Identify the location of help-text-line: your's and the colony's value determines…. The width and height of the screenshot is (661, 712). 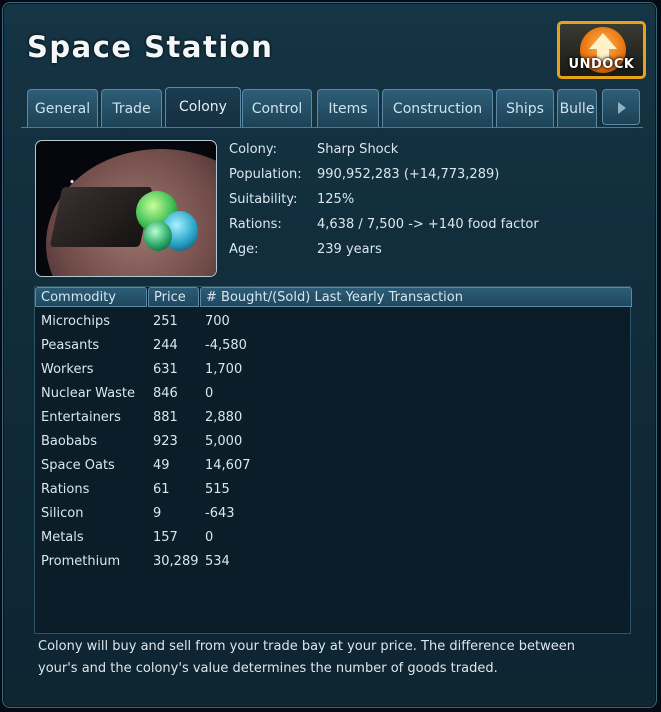
(268, 668).